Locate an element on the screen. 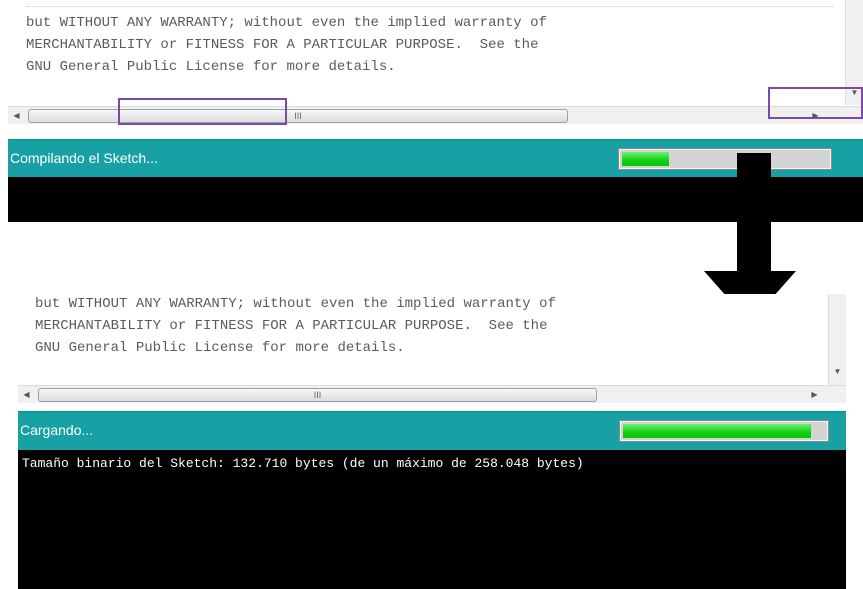  vertical-scrollbar: ▼ is located at coordinates (837, 339).